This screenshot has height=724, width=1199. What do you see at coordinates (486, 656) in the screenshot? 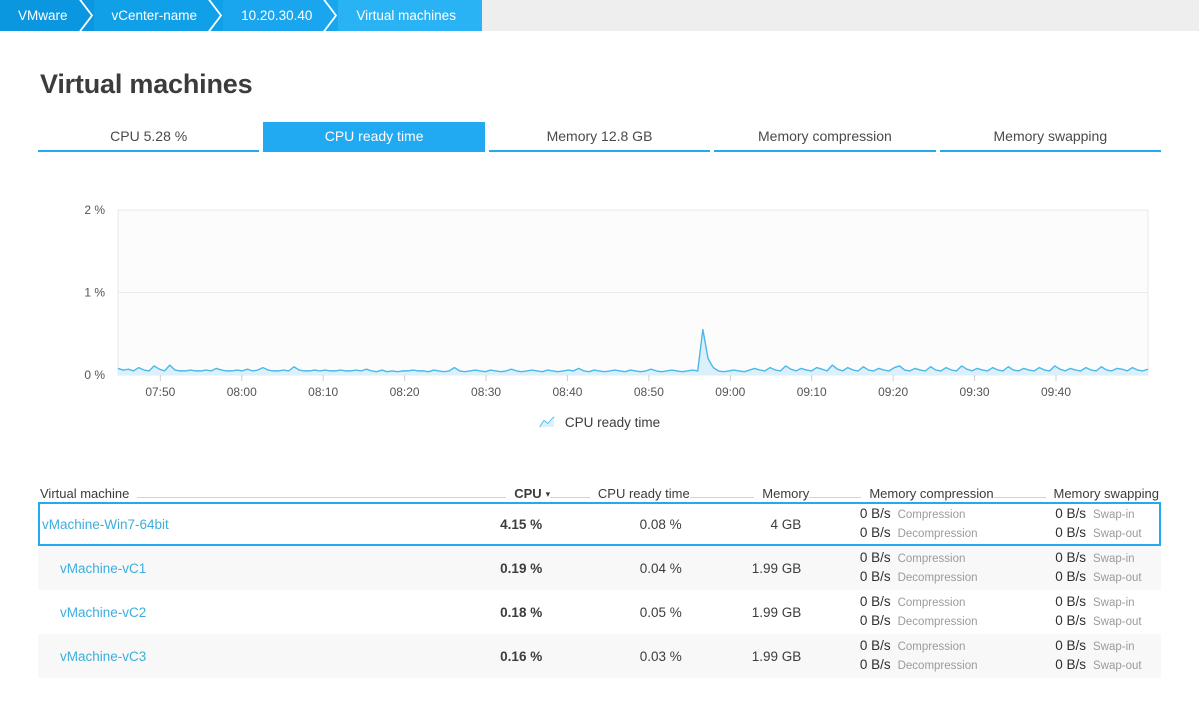
I see `cpu-cell: 0.16 %` at bounding box center [486, 656].